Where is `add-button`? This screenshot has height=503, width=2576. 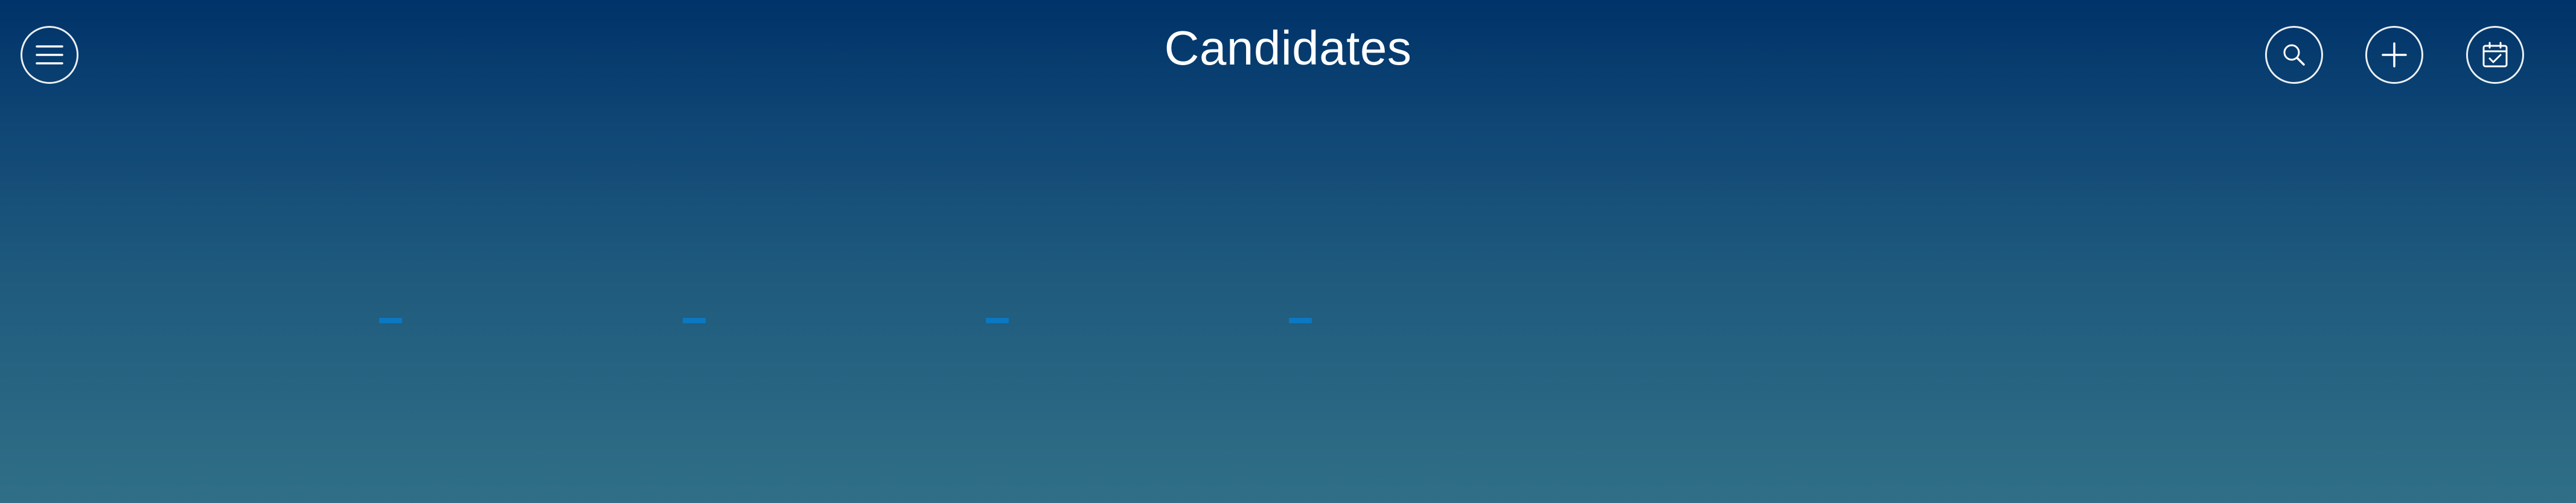
add-button is located at coordinates (2394, 55).